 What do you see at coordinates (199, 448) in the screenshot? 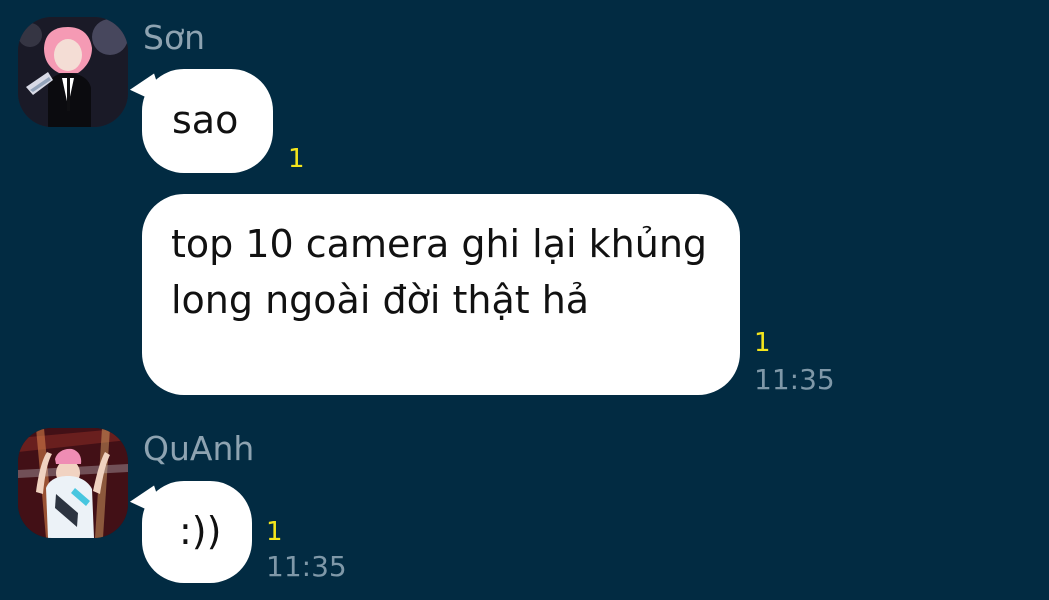
I see `sender-name: QuAnh` at bounding box center [199, 448].